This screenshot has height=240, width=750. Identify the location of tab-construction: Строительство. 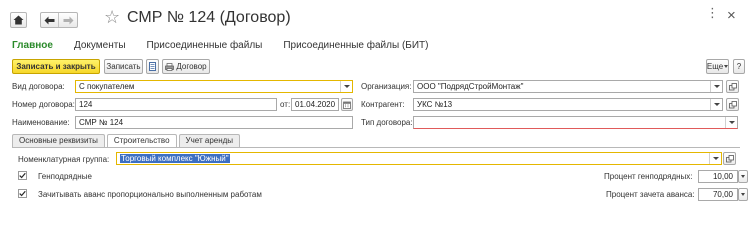
(141, 141).